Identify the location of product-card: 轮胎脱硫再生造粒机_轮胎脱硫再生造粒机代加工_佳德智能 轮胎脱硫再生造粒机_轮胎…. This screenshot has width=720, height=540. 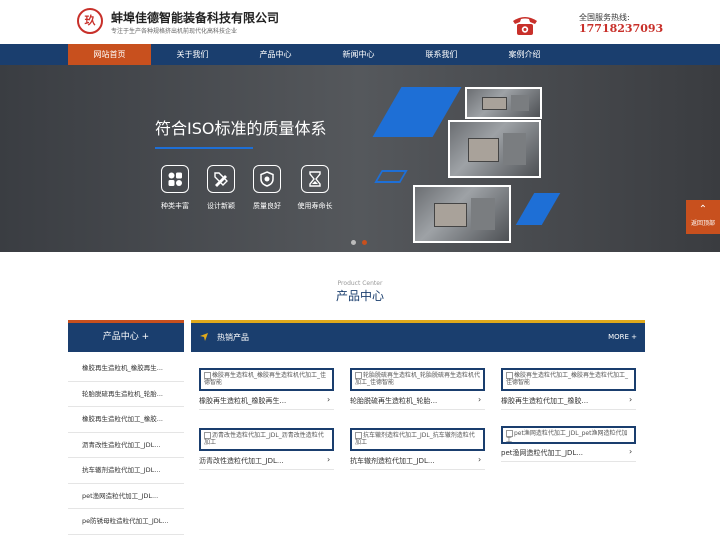
(417, 389).